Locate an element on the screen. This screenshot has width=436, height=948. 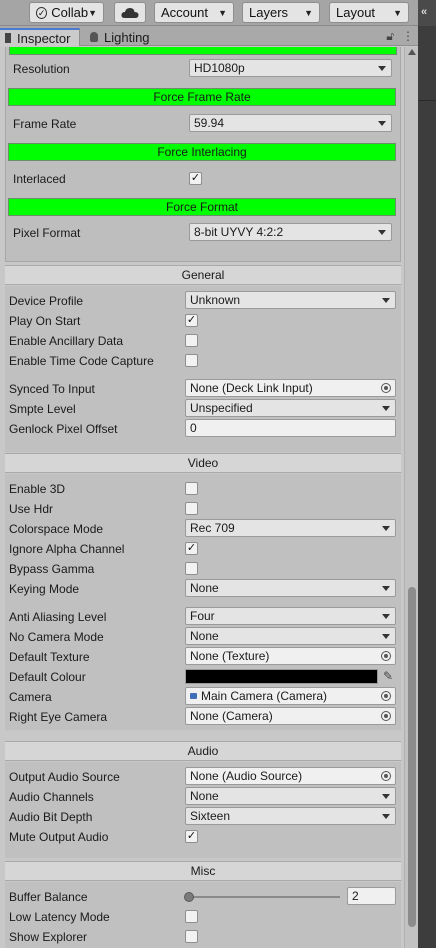
mute-checkbox: ✓ is located at coordinates (191, 836).